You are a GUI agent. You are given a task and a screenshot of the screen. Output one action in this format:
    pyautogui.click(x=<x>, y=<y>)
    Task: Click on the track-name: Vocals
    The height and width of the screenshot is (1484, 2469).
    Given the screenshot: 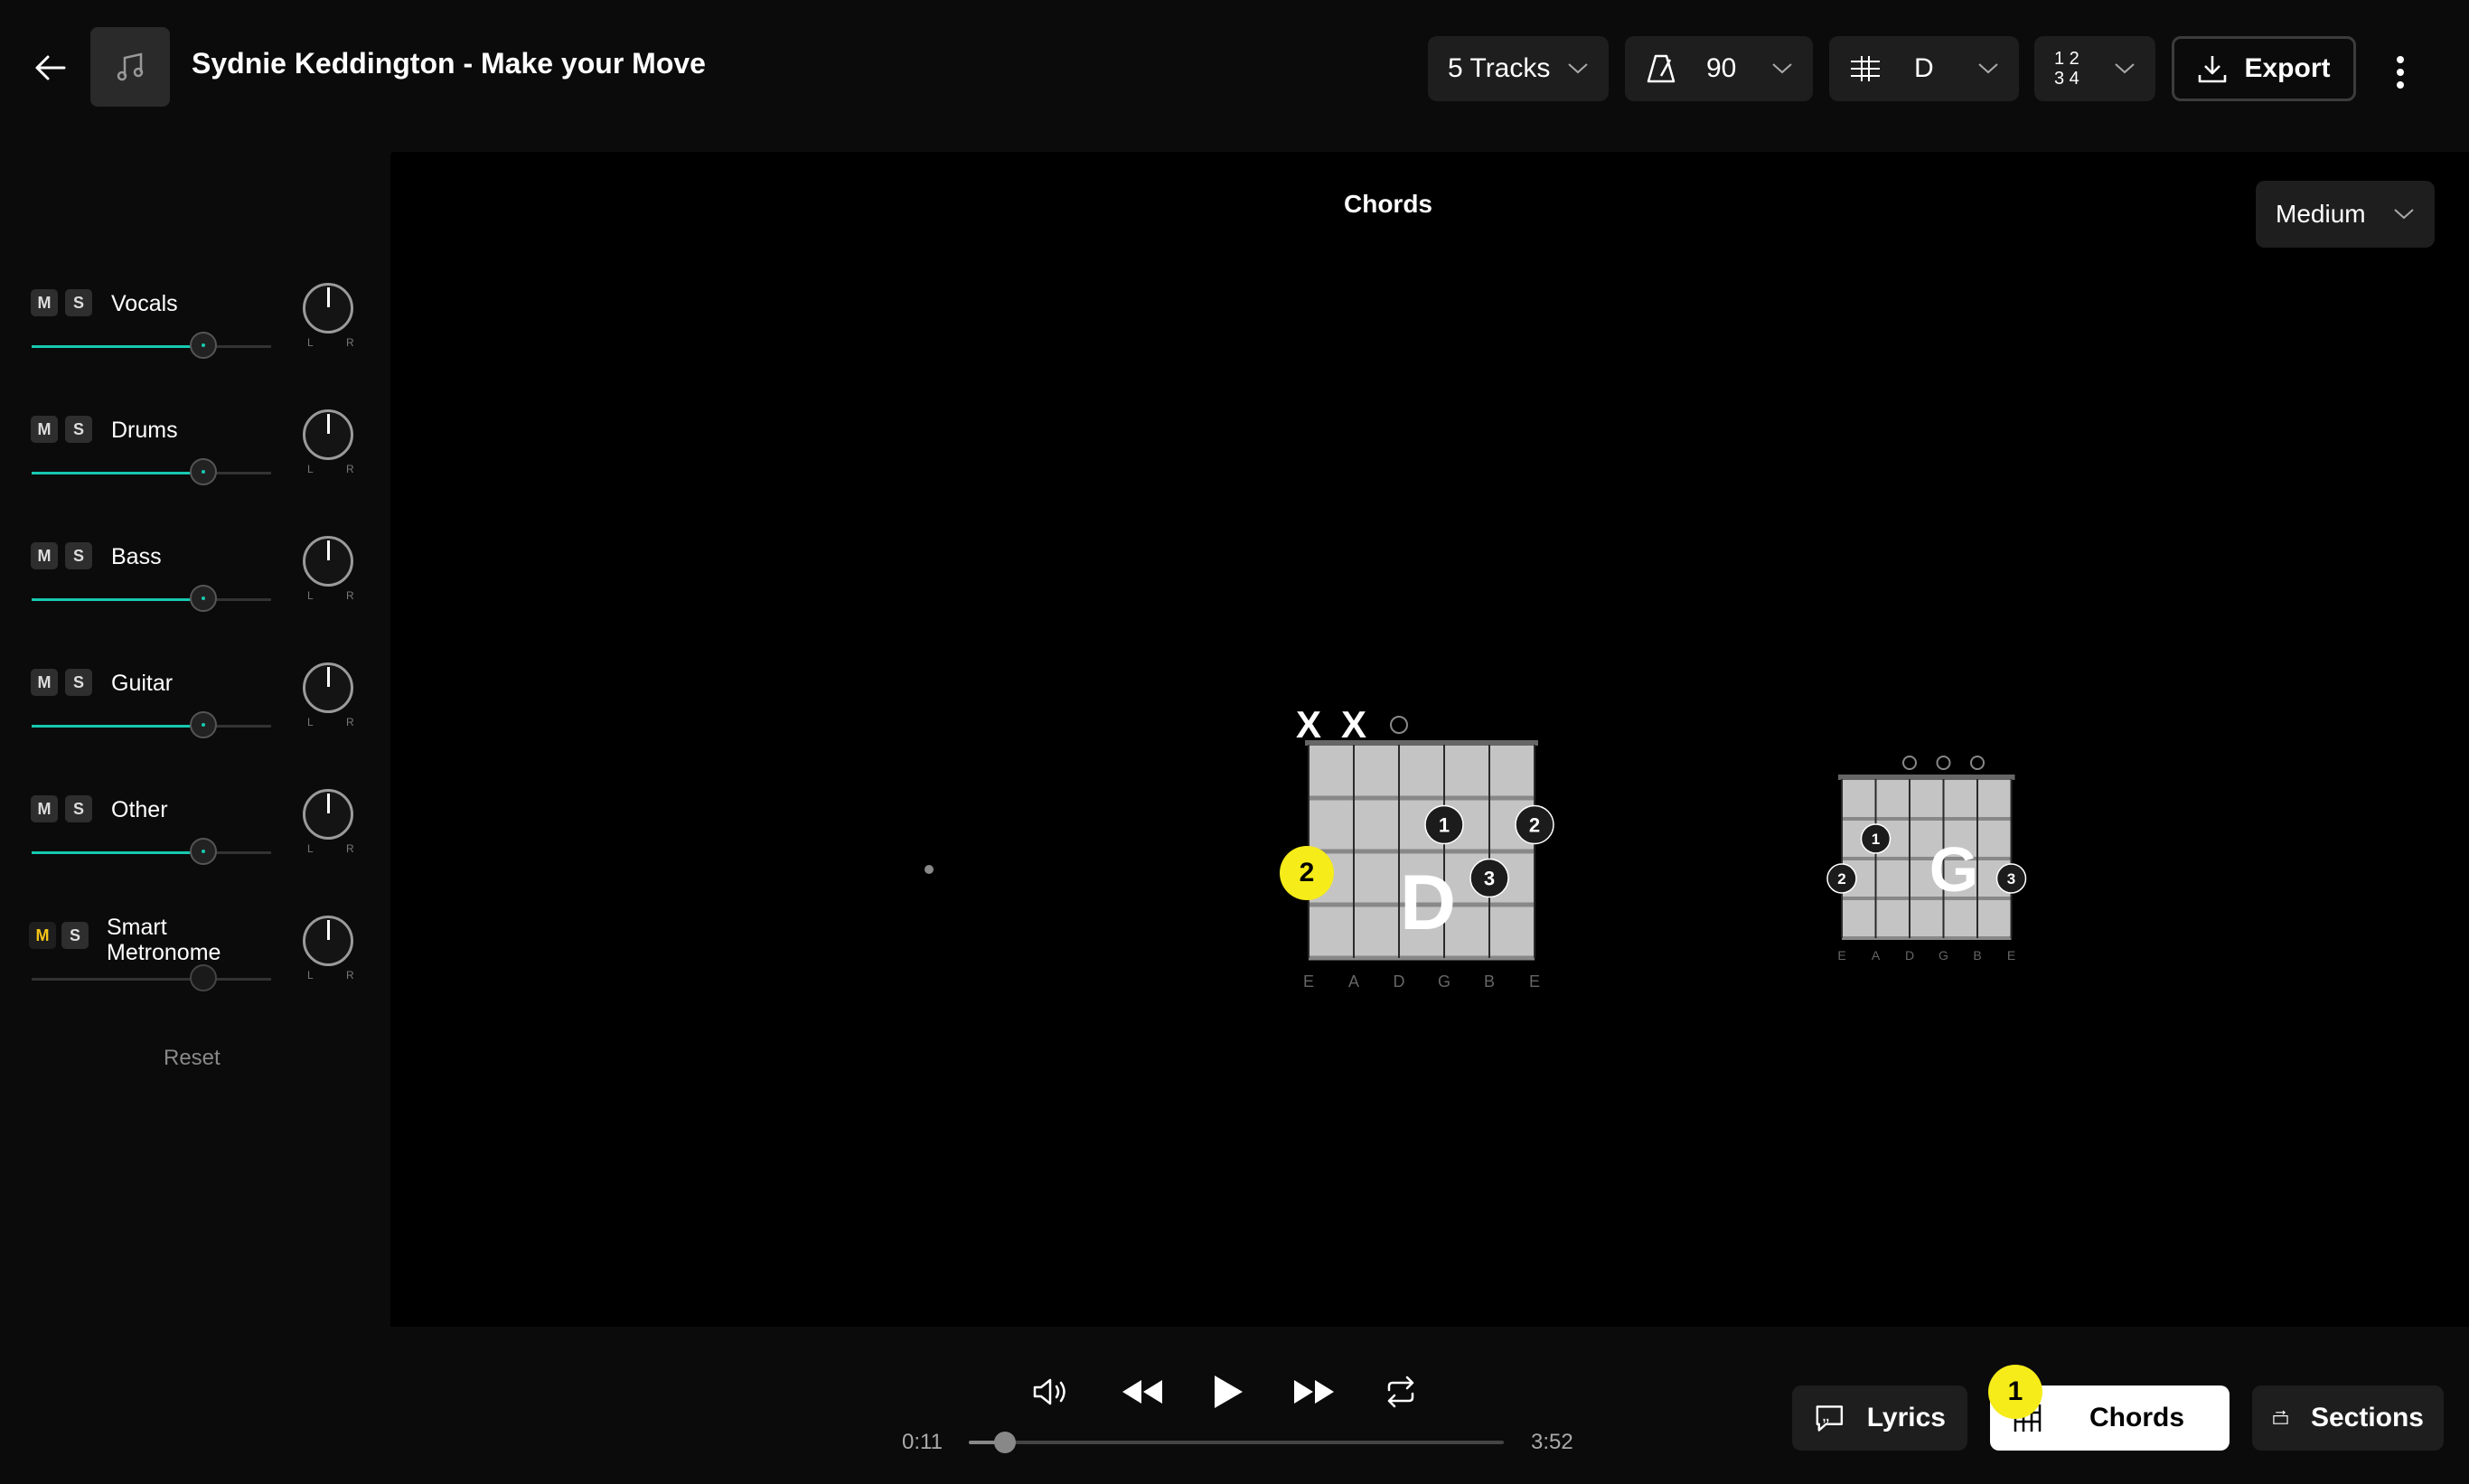 What is the action you would take?
    pyautogui.click(x=144, y=304)
    